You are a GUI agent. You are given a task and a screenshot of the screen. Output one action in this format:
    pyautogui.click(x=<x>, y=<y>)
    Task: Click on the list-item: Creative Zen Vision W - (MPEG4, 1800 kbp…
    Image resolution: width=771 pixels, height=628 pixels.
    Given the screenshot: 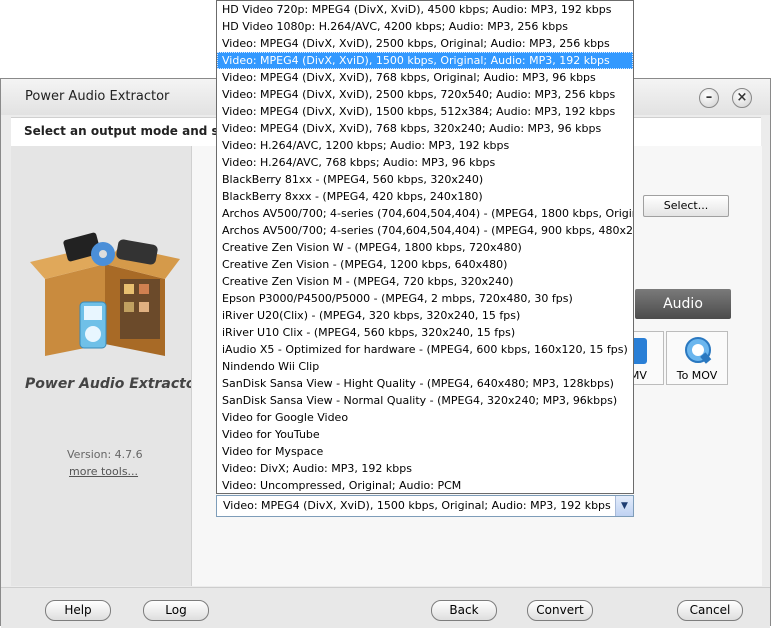 What is the action you would take?
    pyautogui.click(x=425, y=247)
    